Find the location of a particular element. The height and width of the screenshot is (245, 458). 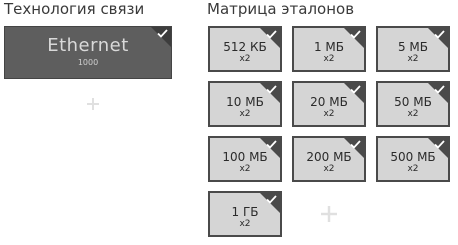

technology-section-title: Технология связи is located at coordinates (74, 9).